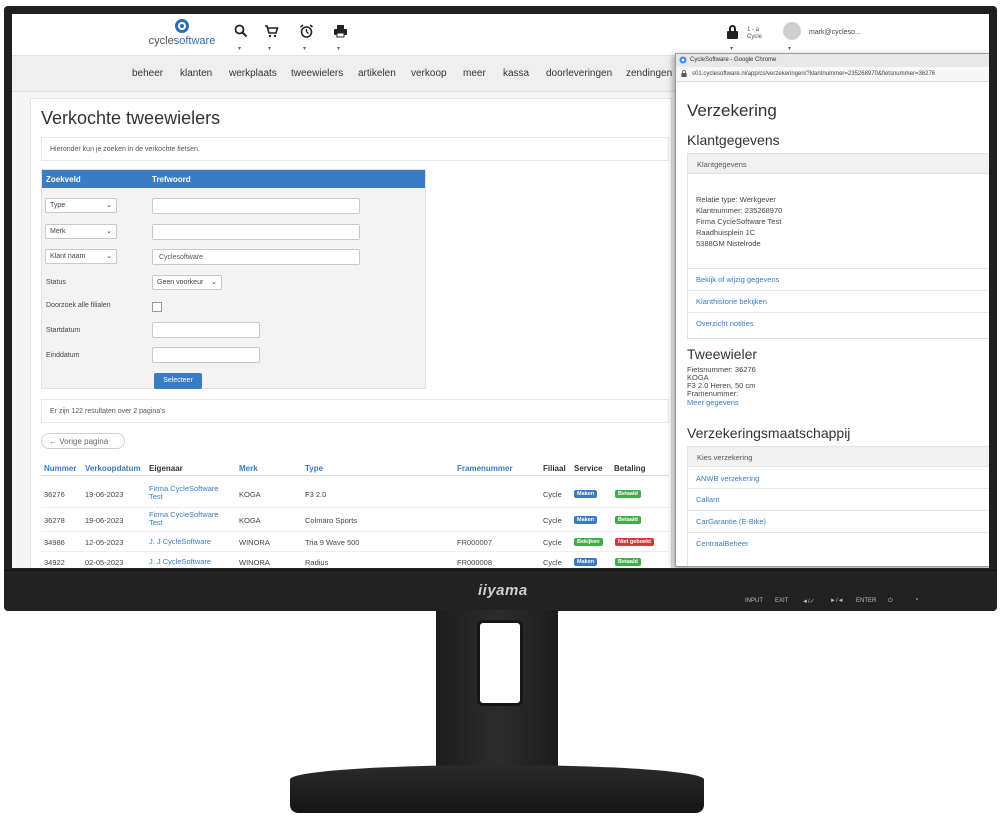 The width and height of the screenshot is (1000, 832). Describe the element at coordinates (340, 33) in the screenshot. I see `printer-icon` at that location.